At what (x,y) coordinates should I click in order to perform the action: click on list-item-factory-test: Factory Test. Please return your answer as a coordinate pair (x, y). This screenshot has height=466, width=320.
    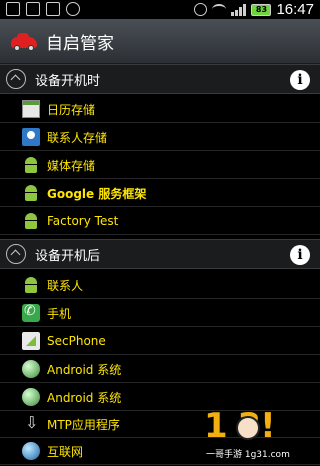
    Looking at the image, I should click on (160, 221).